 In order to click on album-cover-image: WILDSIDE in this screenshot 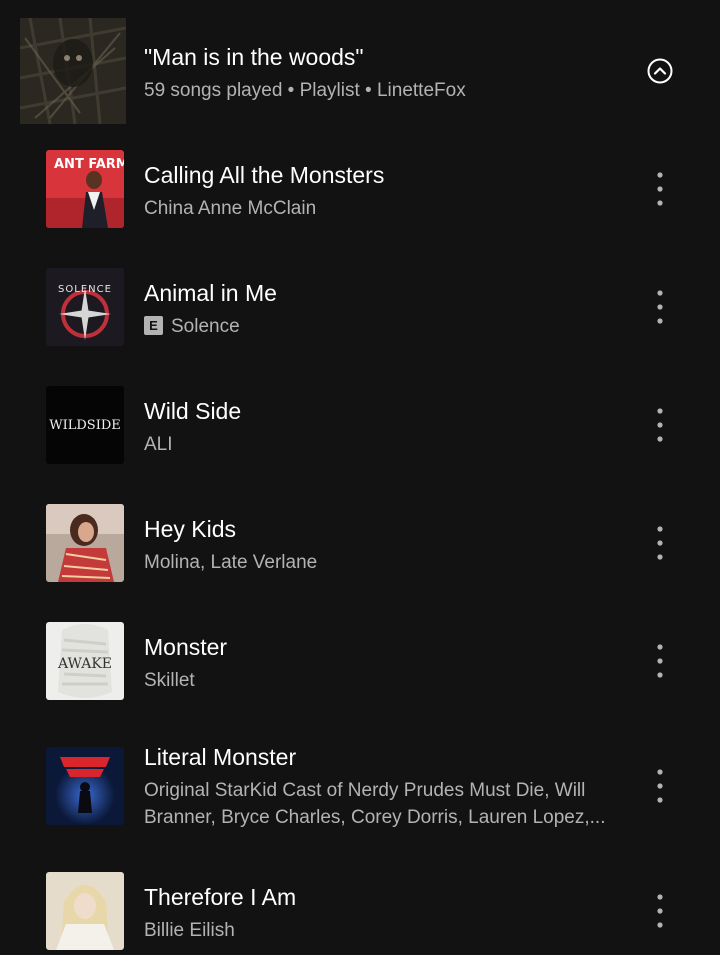, I will do `click(85, 425)`.